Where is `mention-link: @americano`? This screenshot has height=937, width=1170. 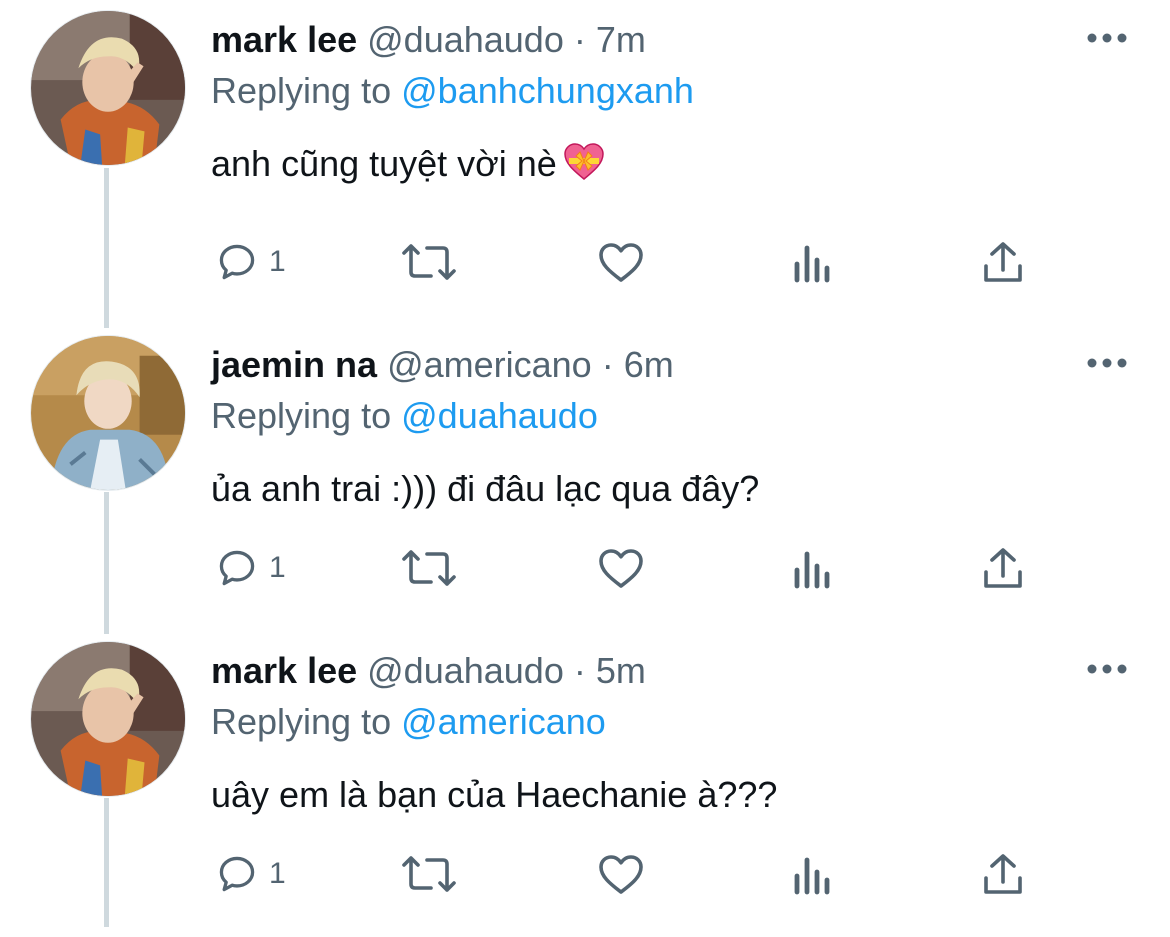
mention-link: @americano is located at coordinates (503, 721).